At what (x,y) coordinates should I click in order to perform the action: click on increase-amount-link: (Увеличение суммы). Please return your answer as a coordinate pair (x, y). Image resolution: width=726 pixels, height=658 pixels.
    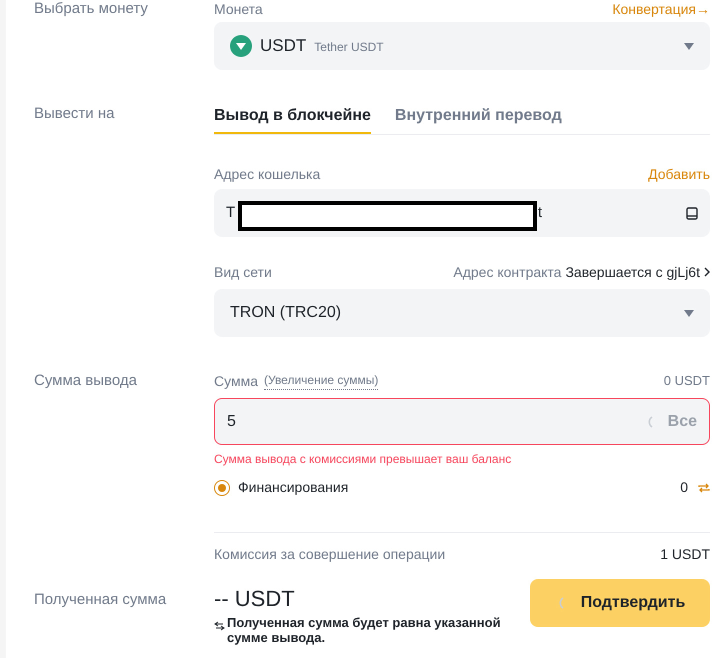
    Looking at the image, I should click on (321, 380).